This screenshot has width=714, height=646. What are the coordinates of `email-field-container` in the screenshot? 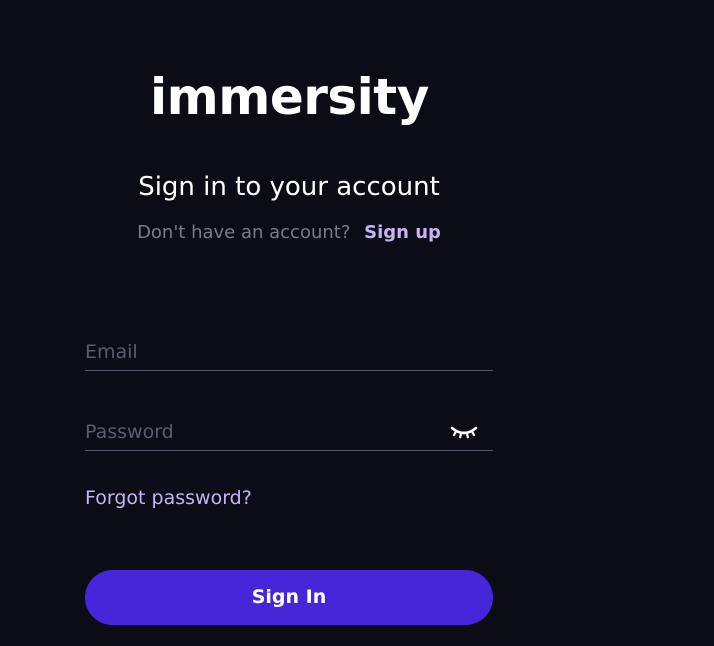 It's located at (289, 352).